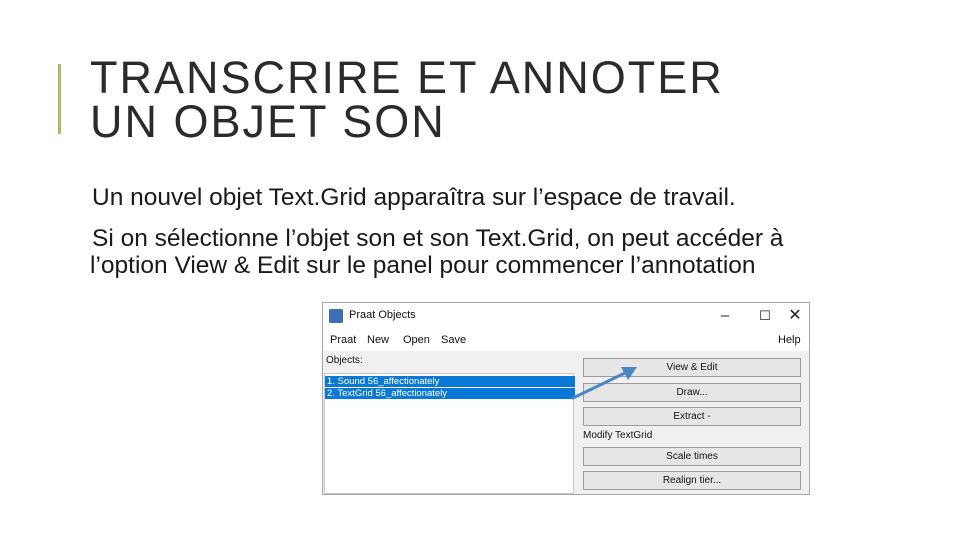  I want to click on praat-app-icon, so click(336, 316).